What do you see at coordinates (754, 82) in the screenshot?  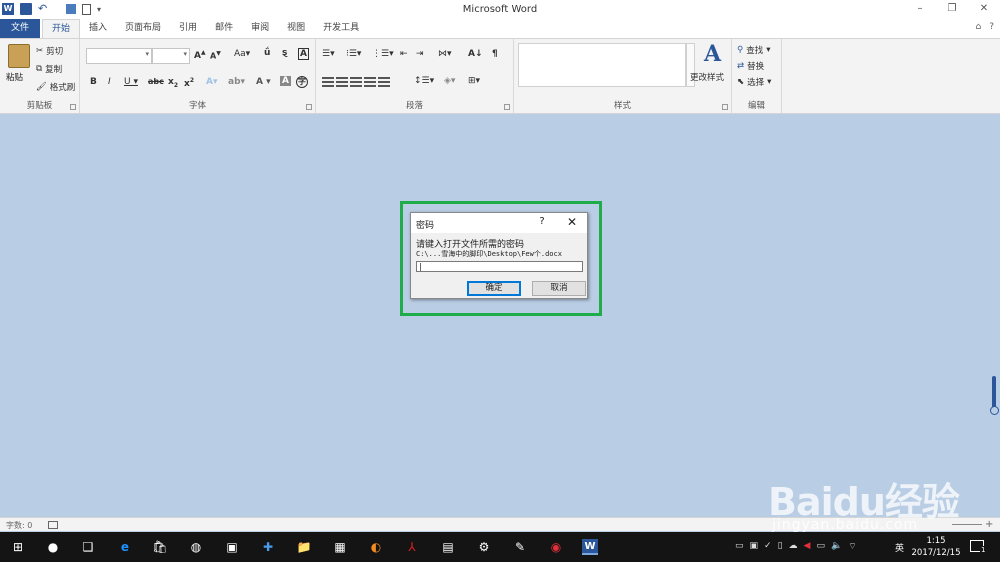 I see `select-button: ⬉ 选择 ▾` at bounding box center [754, 82].